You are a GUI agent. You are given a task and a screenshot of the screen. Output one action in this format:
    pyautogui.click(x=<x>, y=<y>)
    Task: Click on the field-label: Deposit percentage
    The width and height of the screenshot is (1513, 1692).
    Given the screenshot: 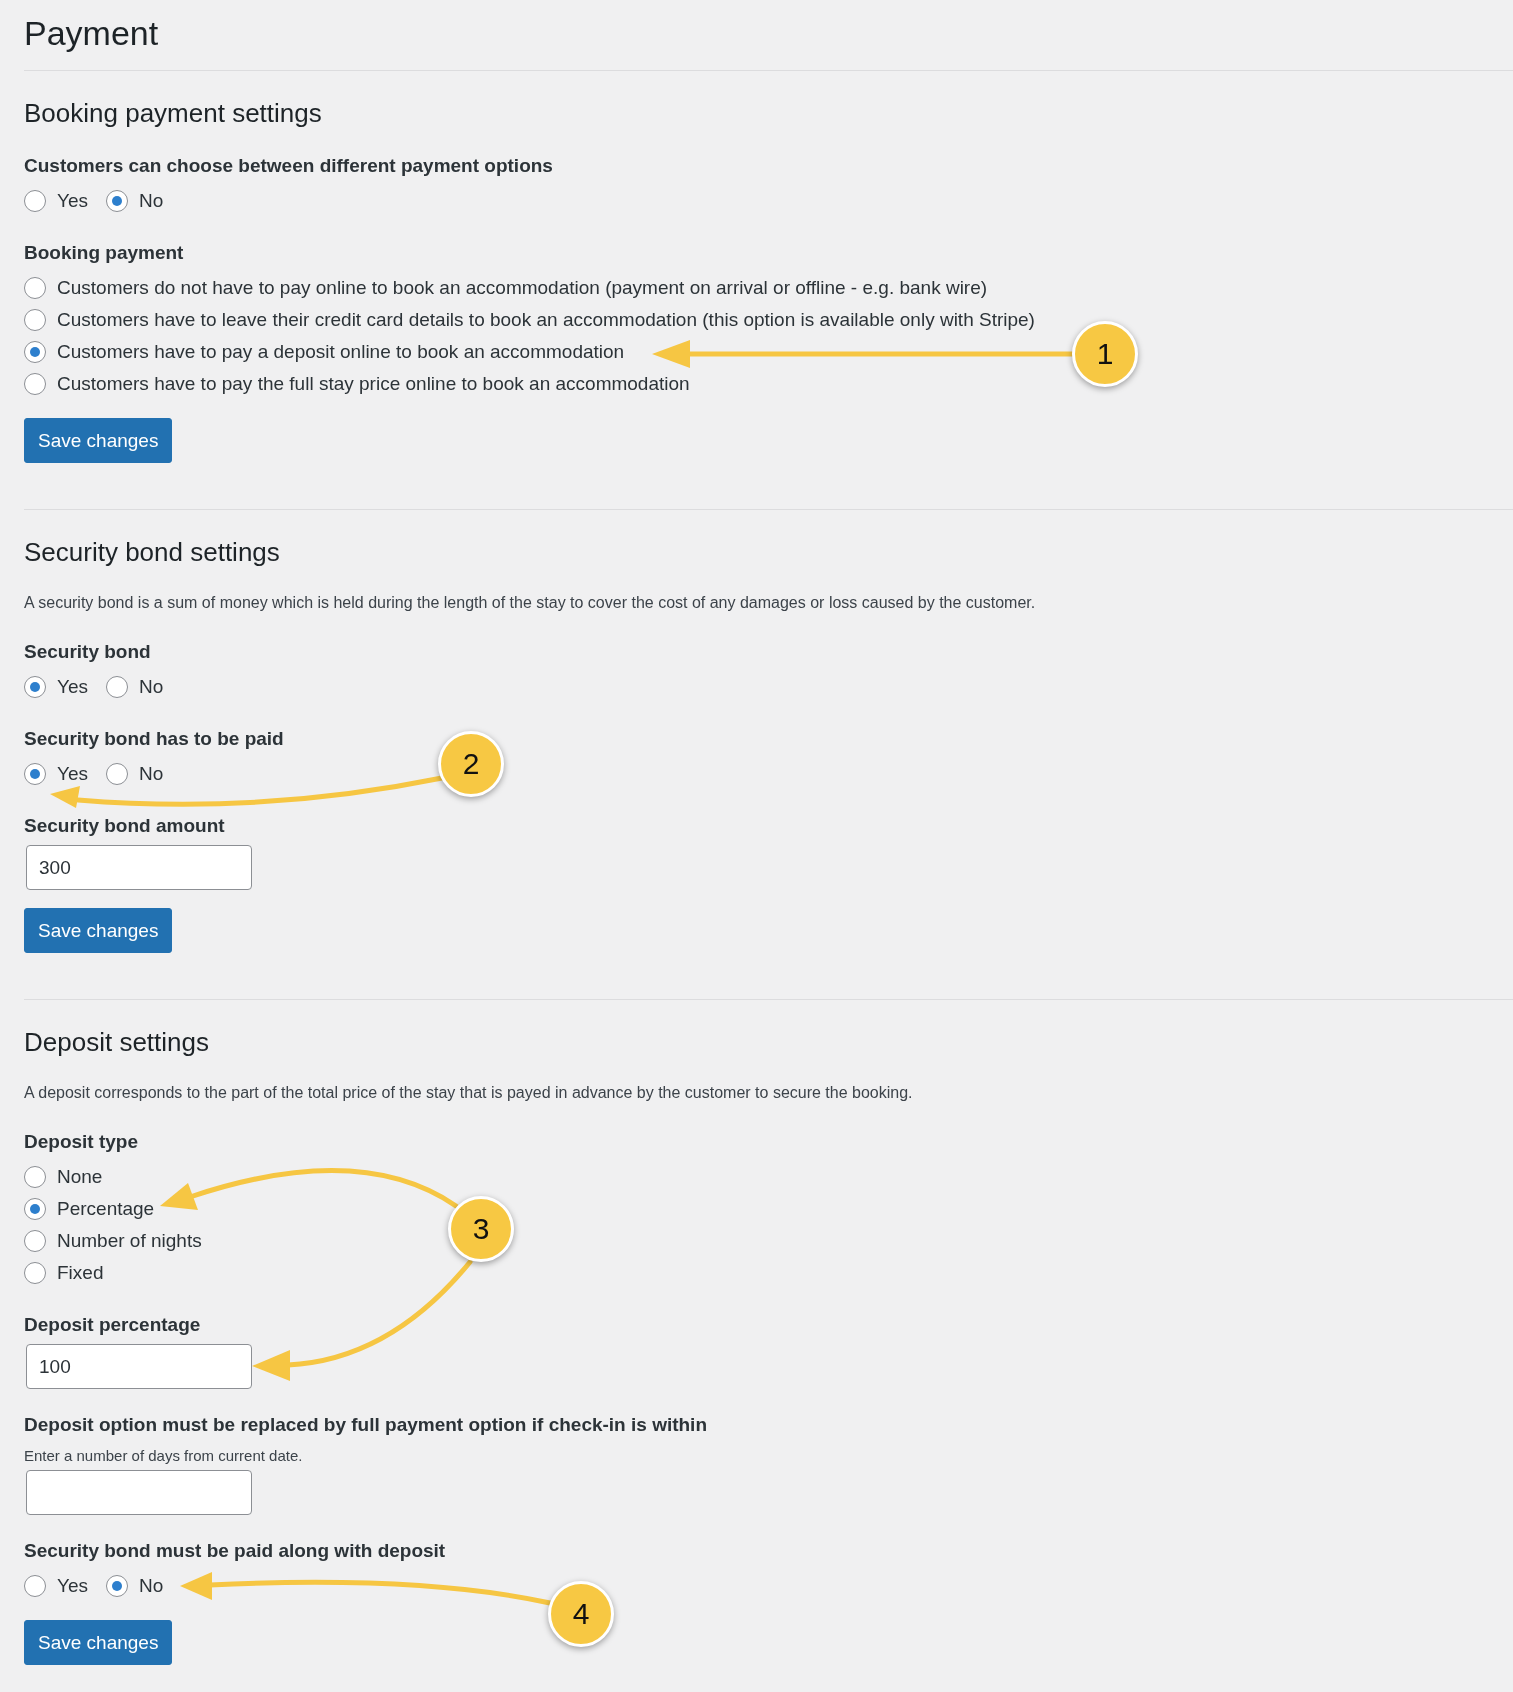 What is the action you would take?
    pyautogui.click(x=112, y=1325)
    